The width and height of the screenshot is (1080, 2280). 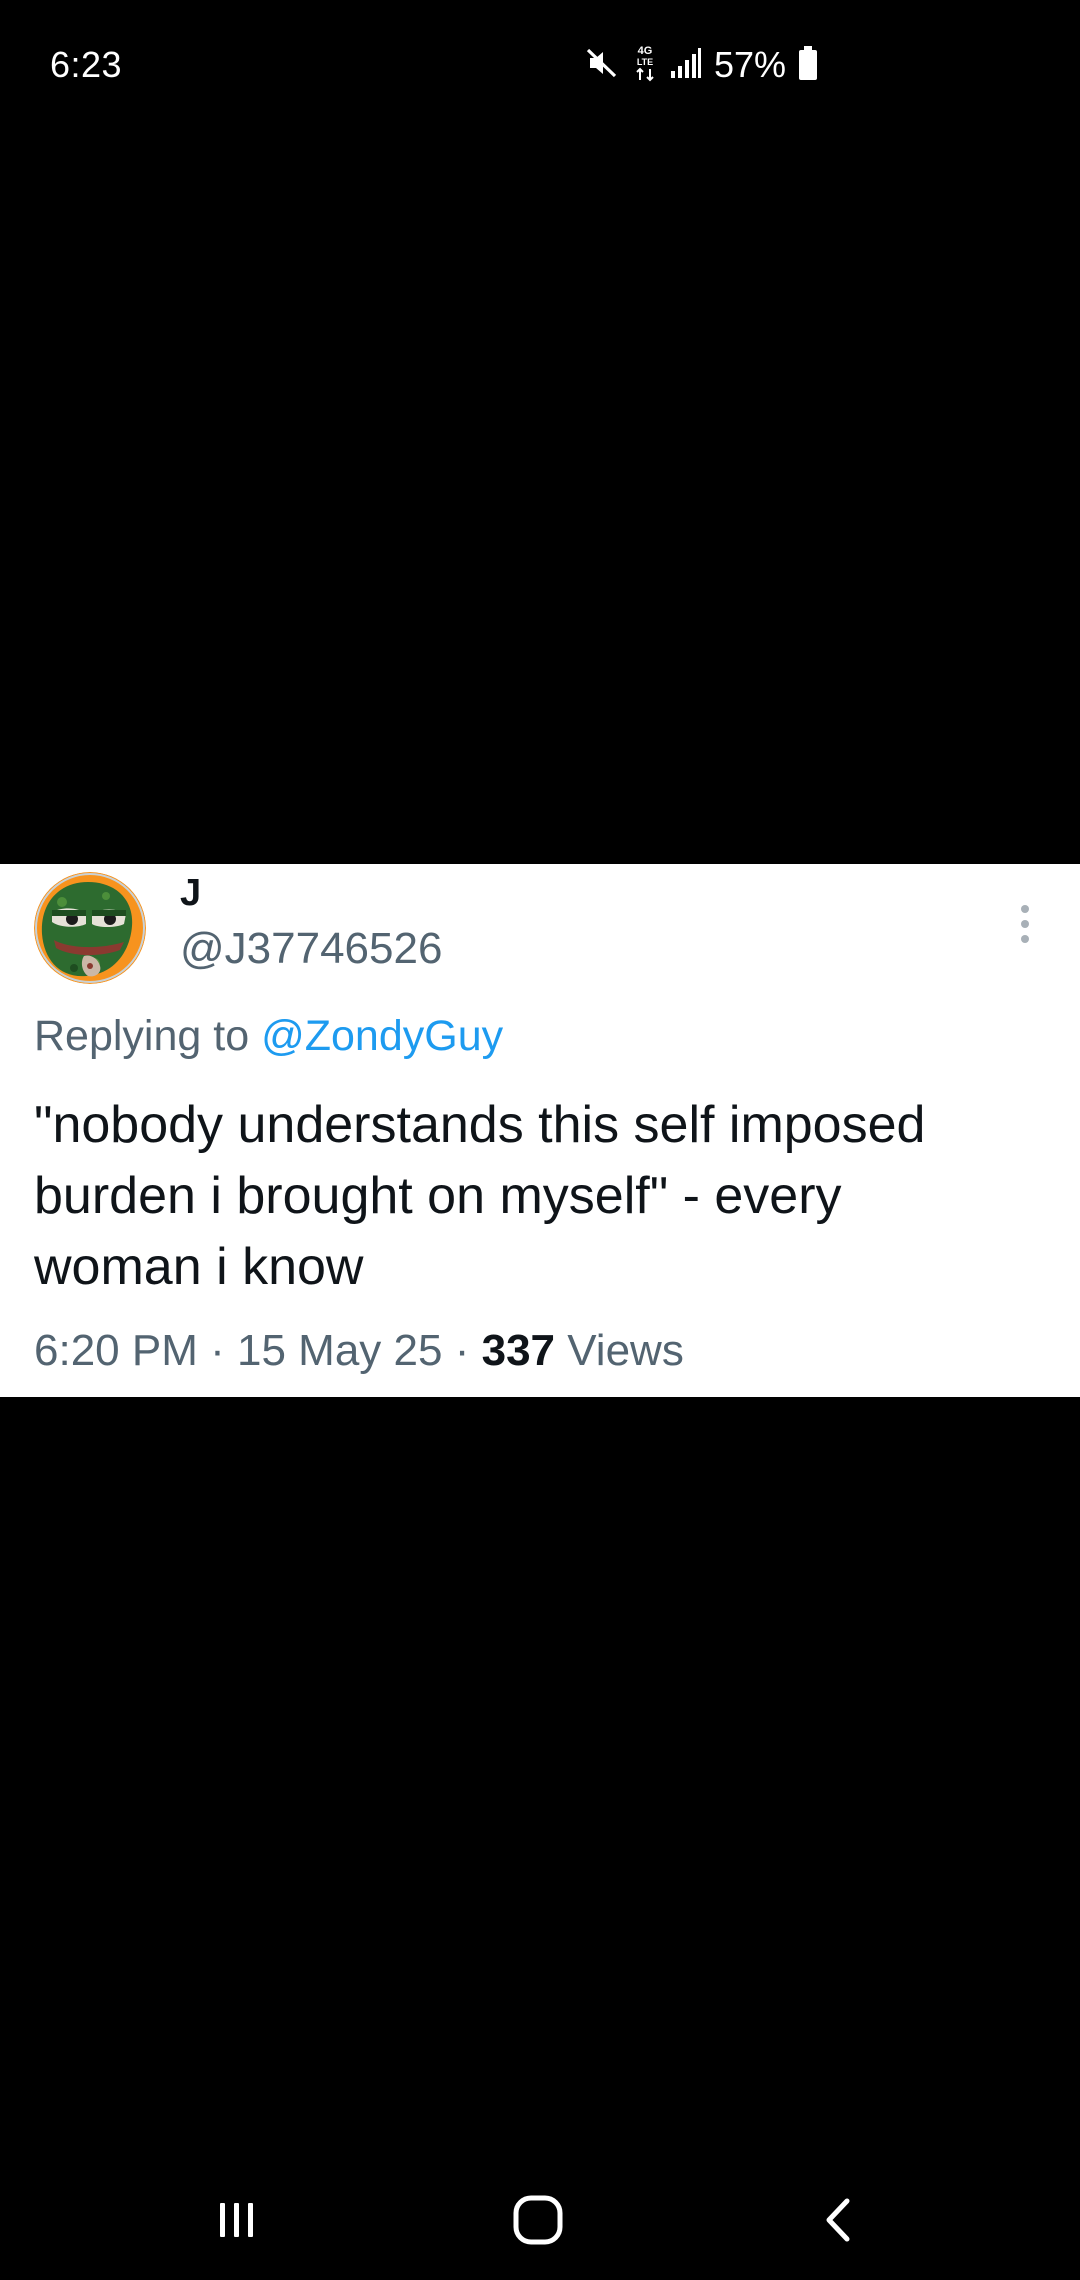 I want to click on status-bar: 6:23 4G LTE 57%, so click(x=540, y=65).